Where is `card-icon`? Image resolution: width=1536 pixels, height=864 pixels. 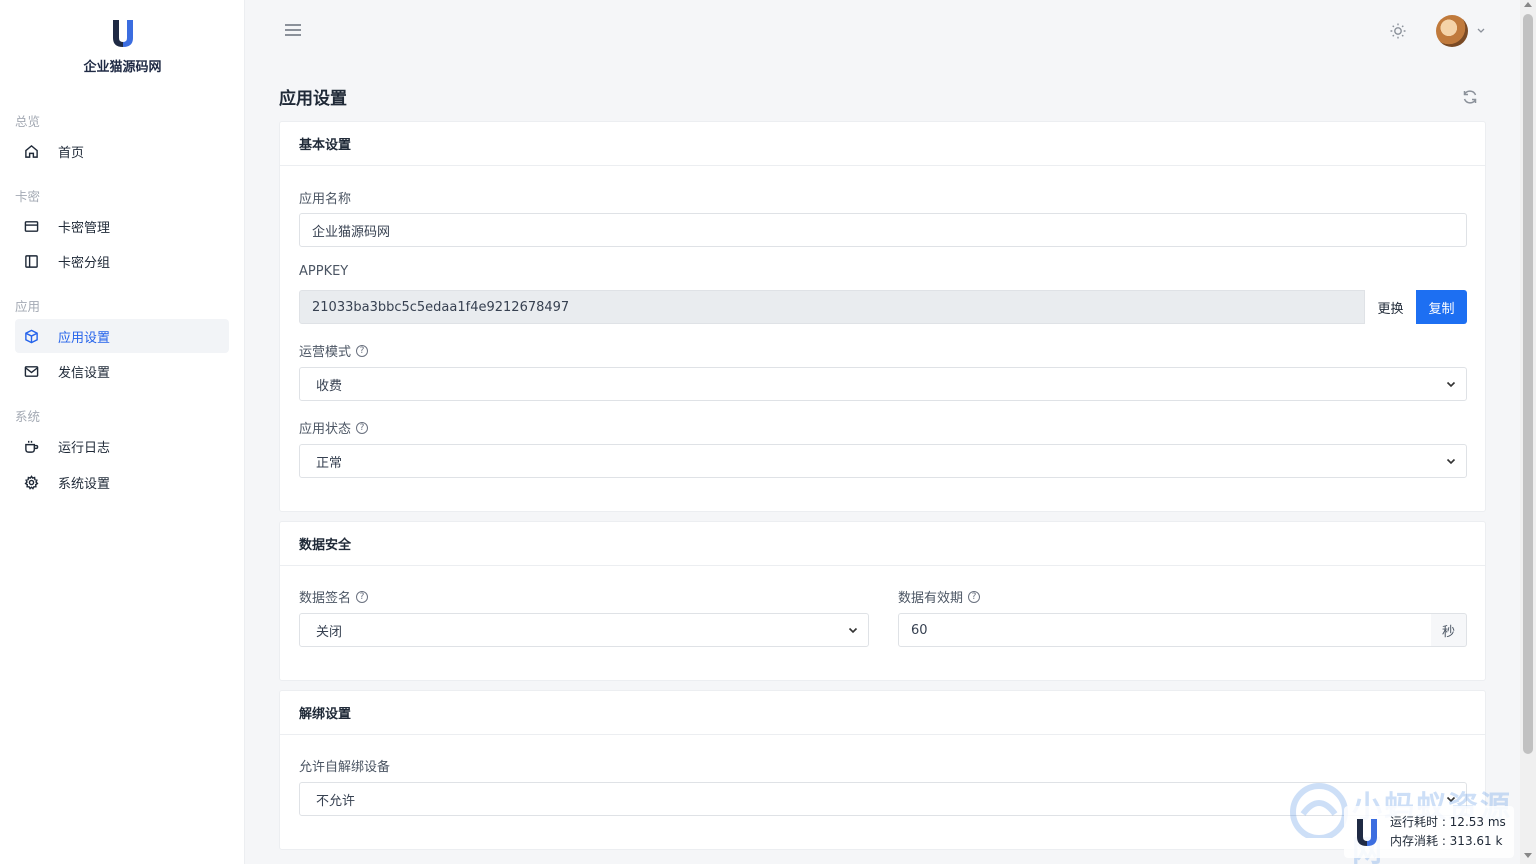 card-icon is located at coordinates (31, 226).